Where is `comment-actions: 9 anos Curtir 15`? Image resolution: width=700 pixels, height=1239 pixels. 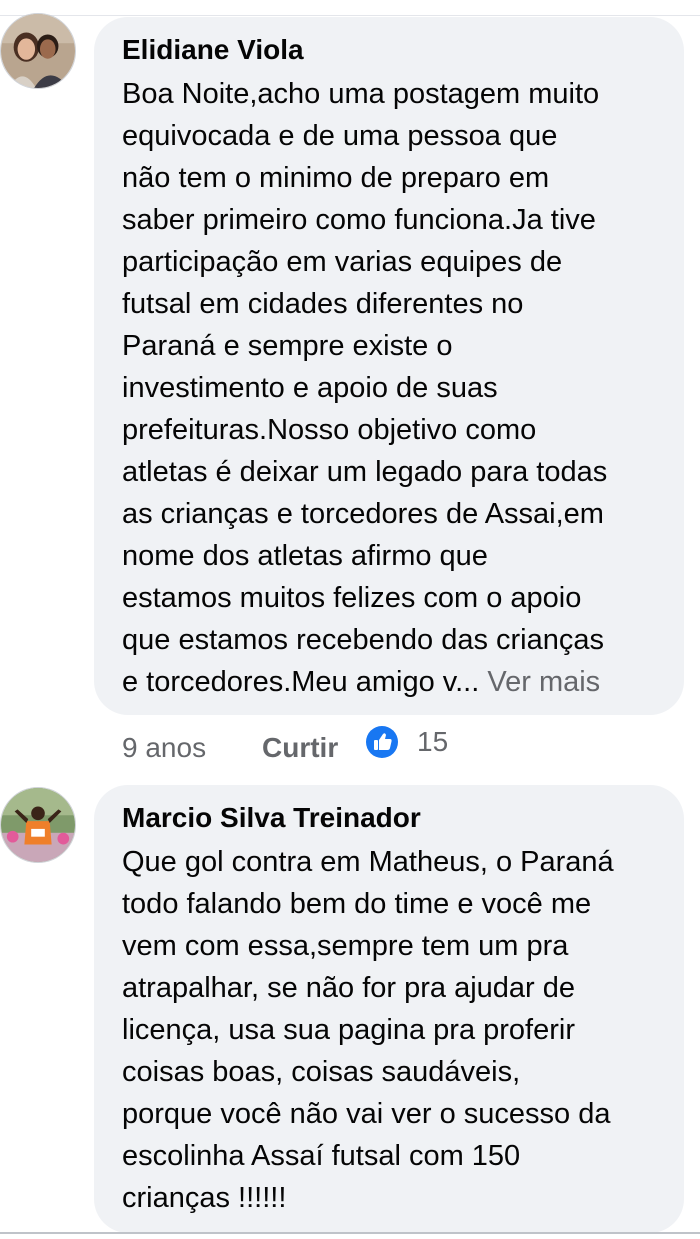 comment-actions: 9 anos Curtir 15 is located at coordinates (322, 748).